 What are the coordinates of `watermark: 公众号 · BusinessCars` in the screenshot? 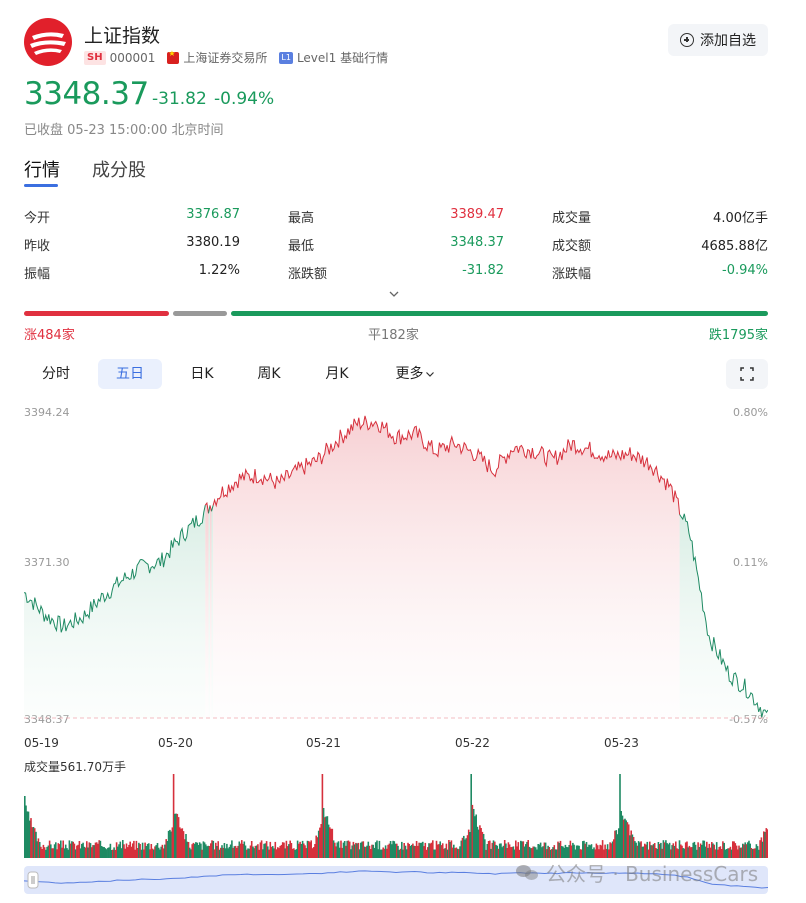 It's located at (637, 872).